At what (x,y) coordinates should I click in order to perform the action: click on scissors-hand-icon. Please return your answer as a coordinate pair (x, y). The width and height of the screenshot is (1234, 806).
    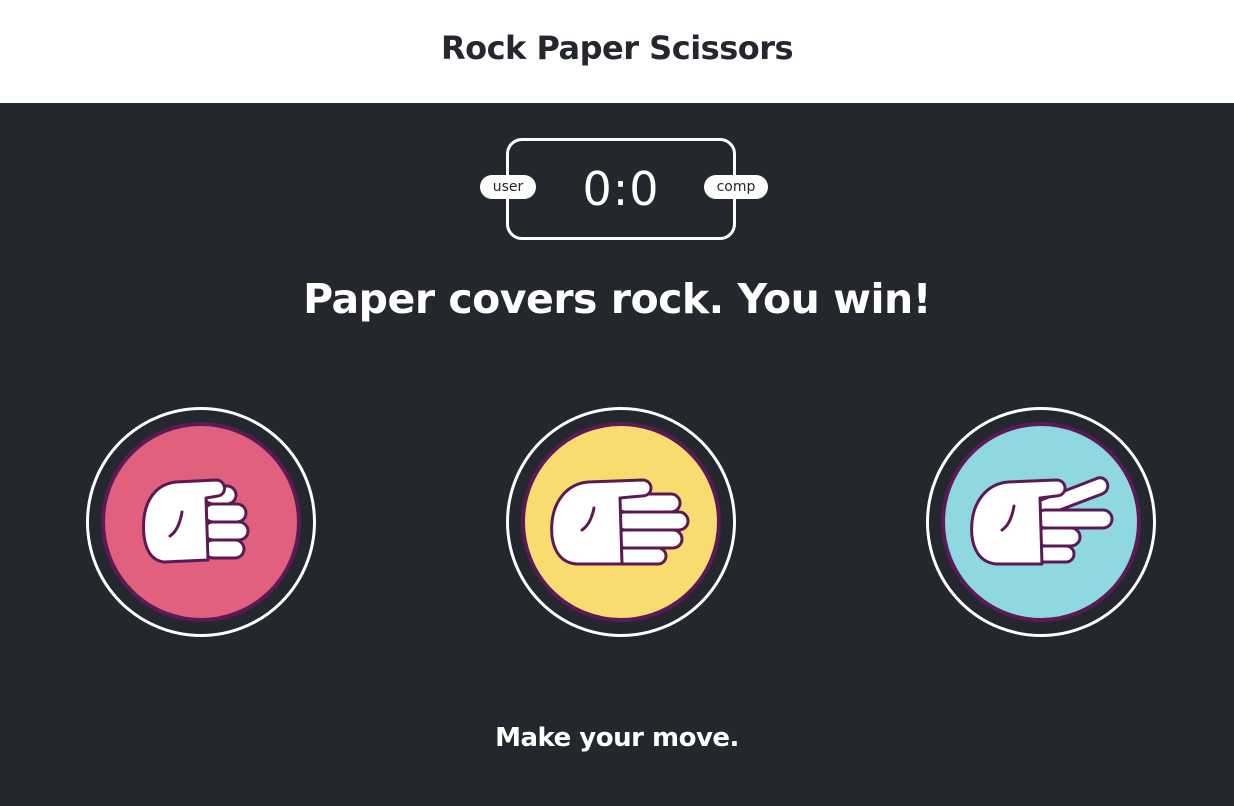
    Looking at the image, I should click on (1042, 521).